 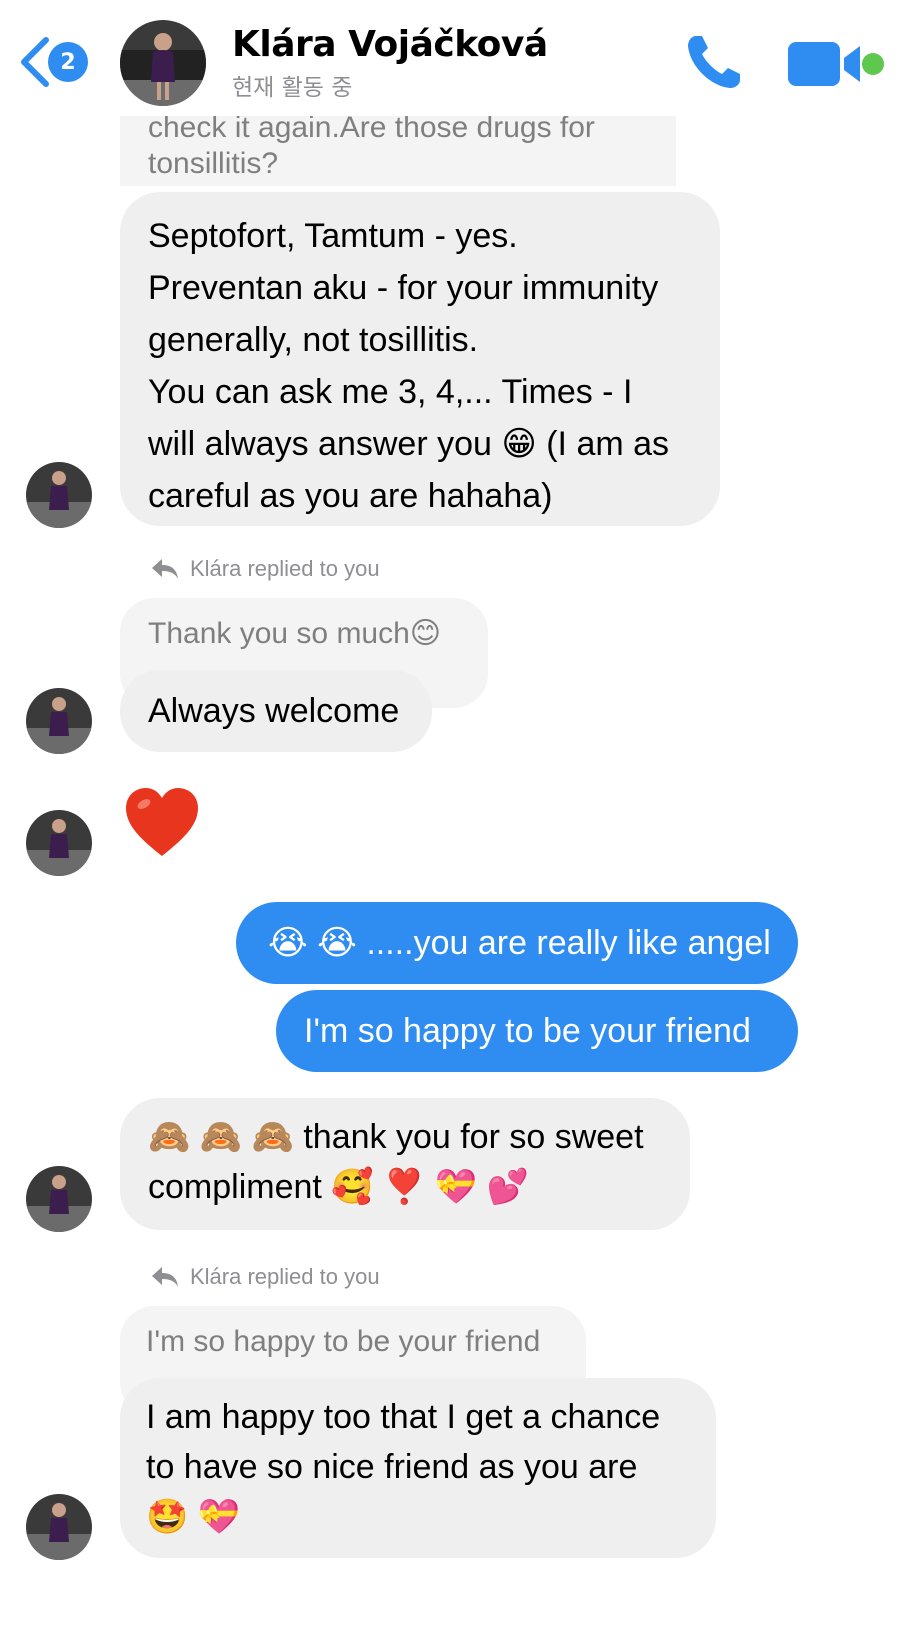 What do you see at coordinates (68, 62) in the screenshot?
I see `unread-count-badge: 2` at bounding box center [68, 62].